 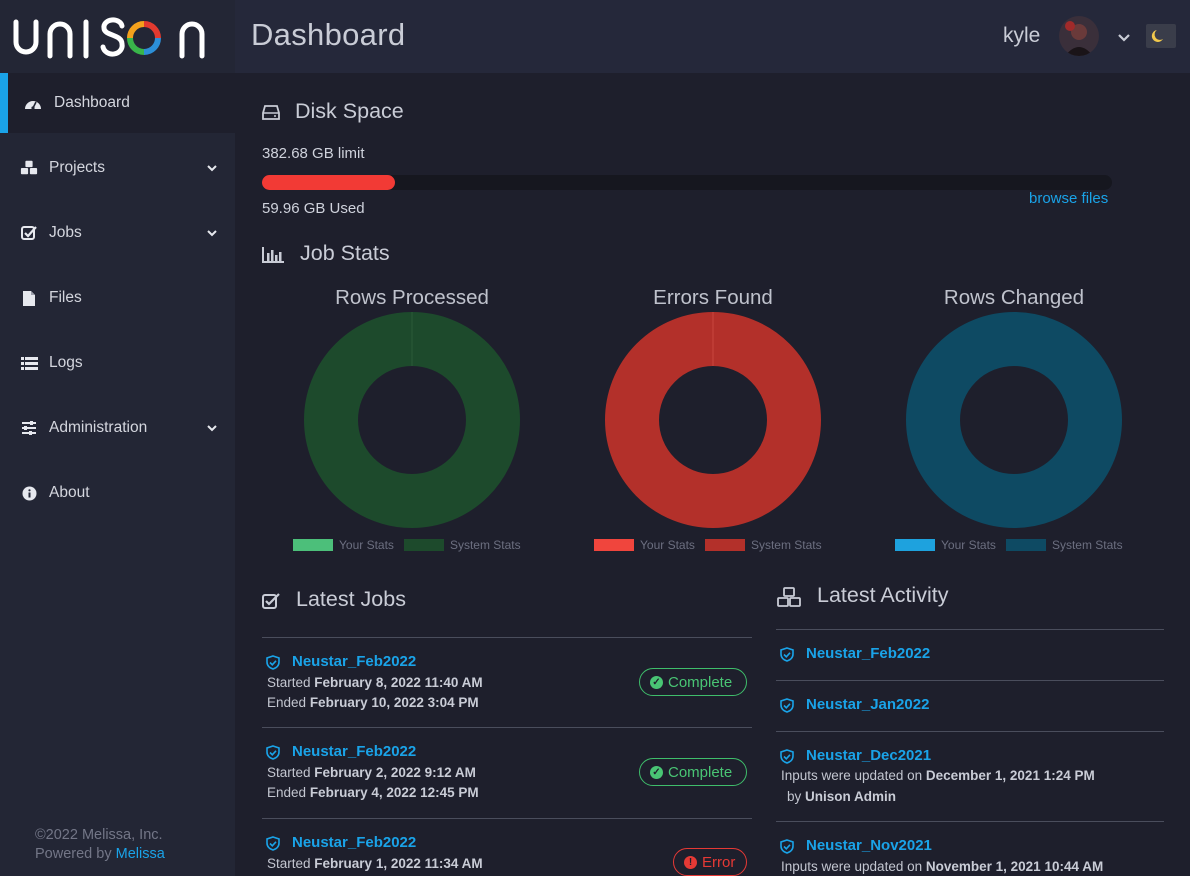 I want to click on tachometer-icon, so click(x=33, y=103).